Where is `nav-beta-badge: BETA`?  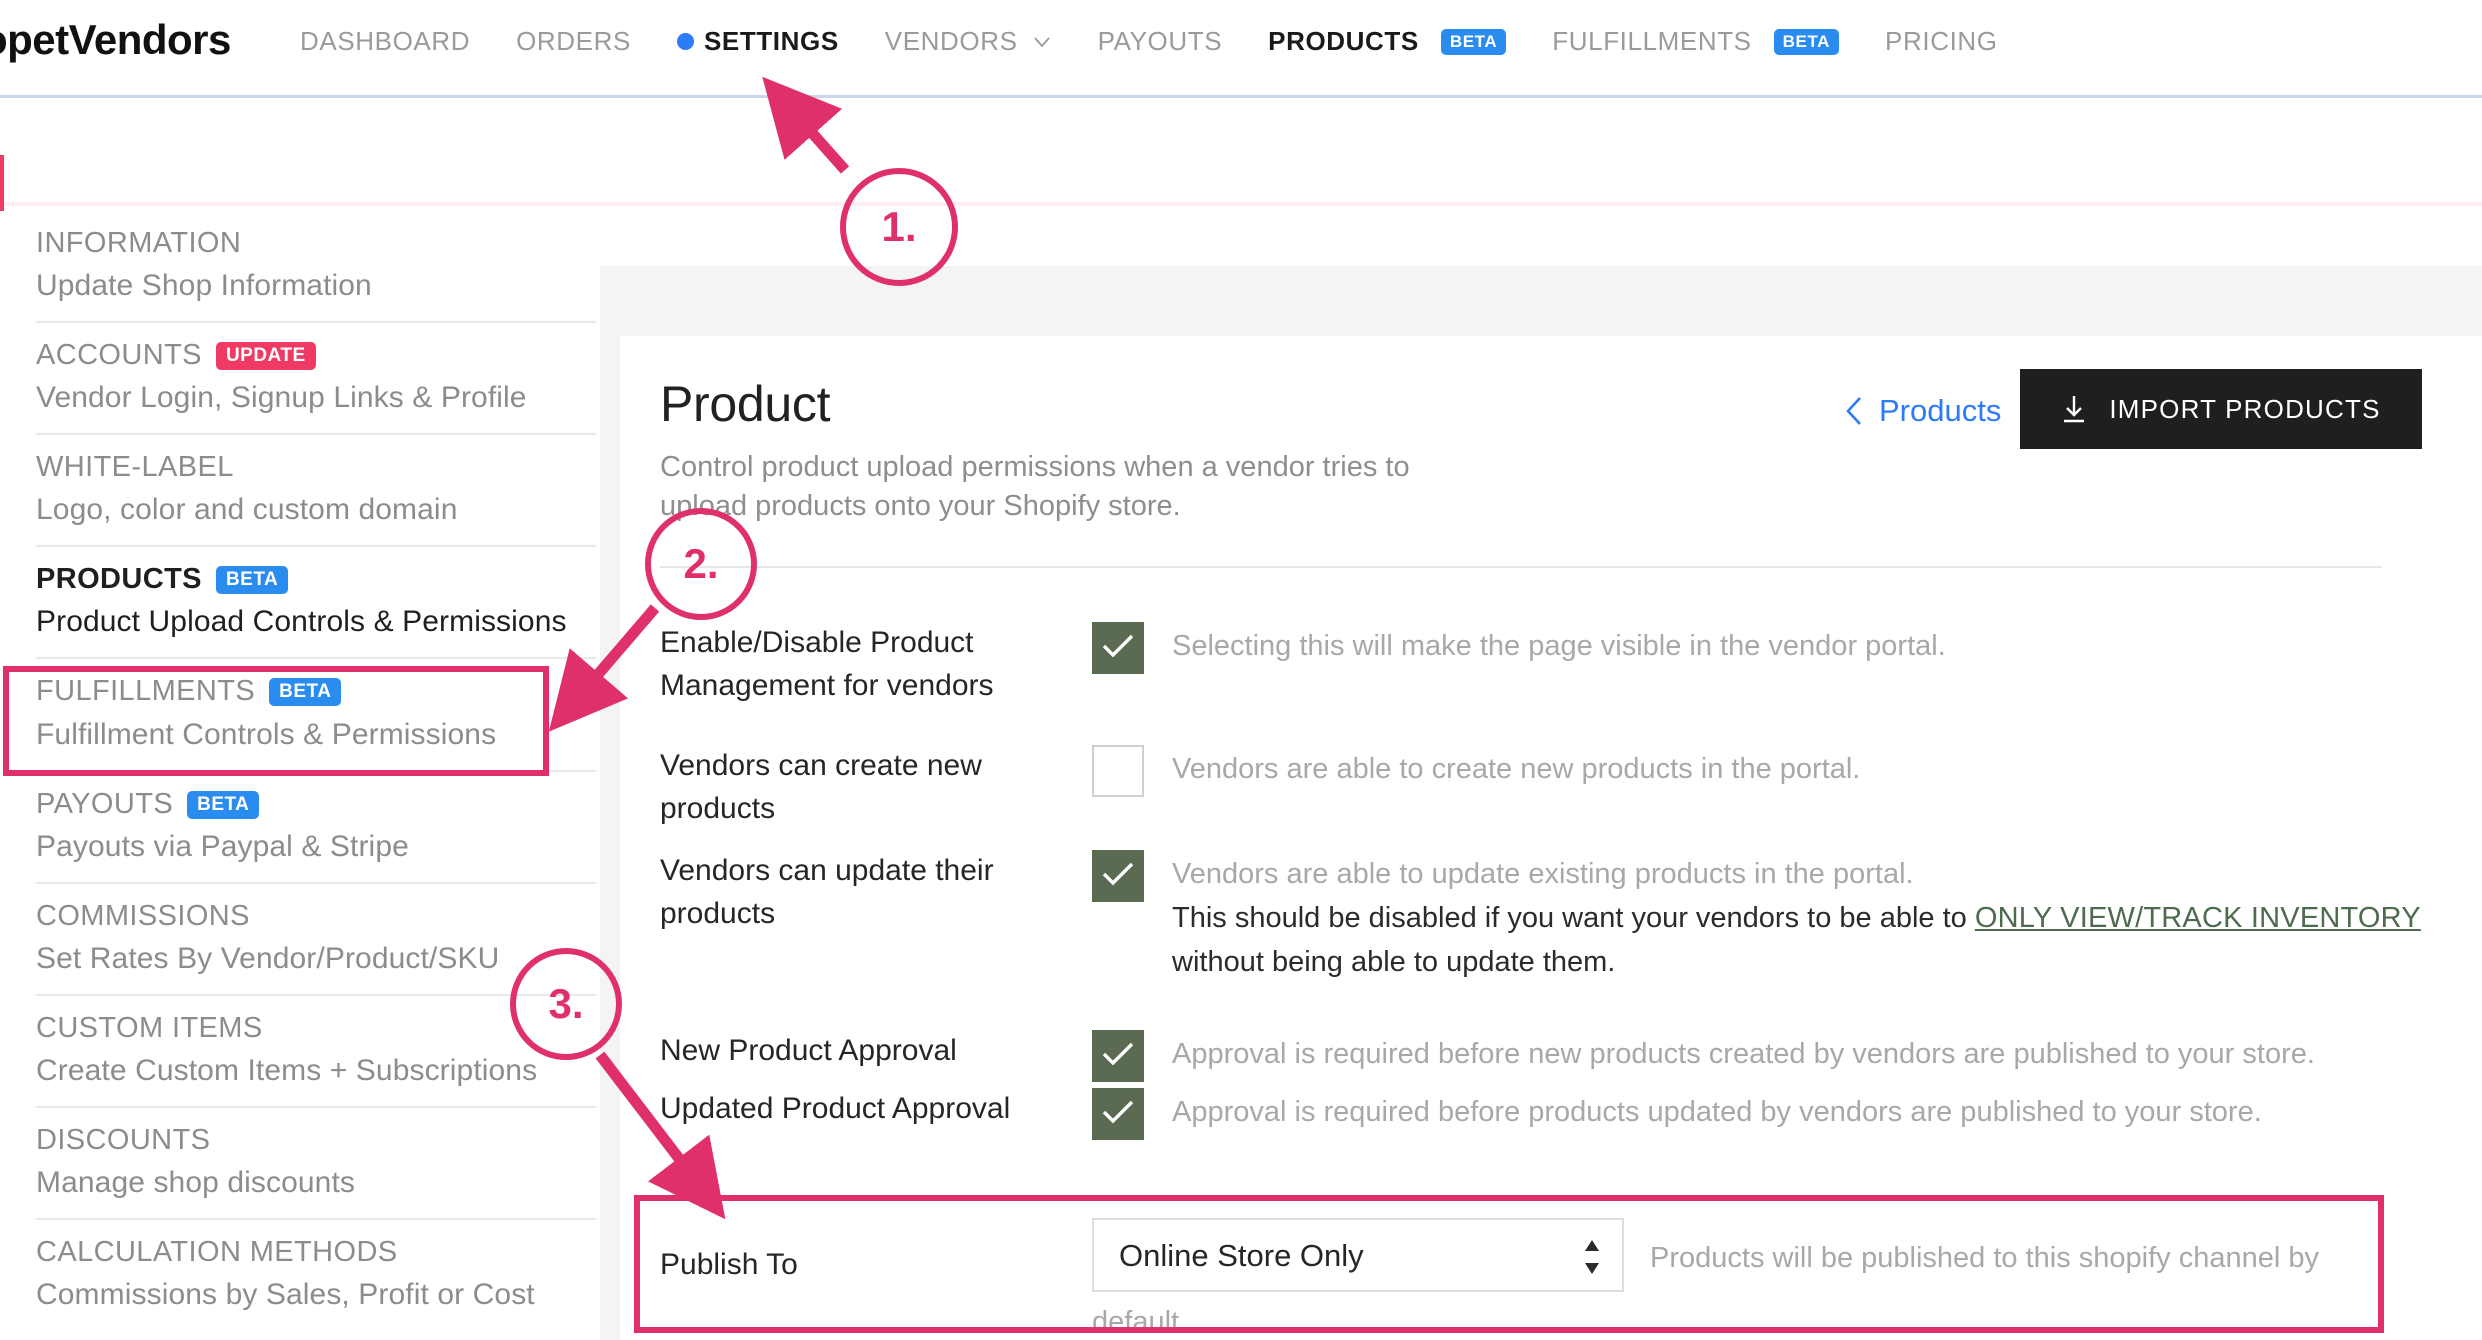 nav-beta-badge: BETA is located at coordinates (1806, 41).